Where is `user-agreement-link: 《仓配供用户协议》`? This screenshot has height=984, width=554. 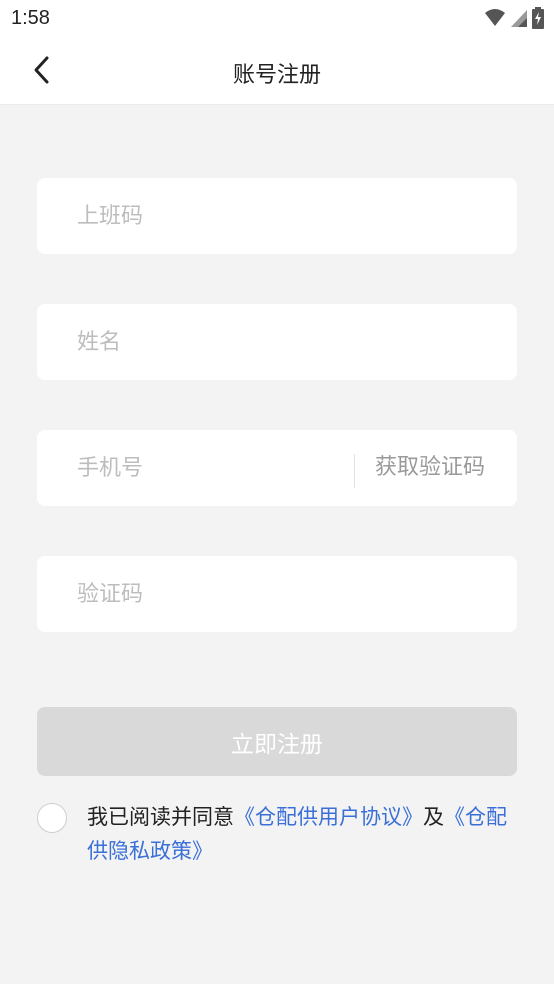 user-agreement-link: 《仓配供用户协议》 is located at coordinates (328, 817).